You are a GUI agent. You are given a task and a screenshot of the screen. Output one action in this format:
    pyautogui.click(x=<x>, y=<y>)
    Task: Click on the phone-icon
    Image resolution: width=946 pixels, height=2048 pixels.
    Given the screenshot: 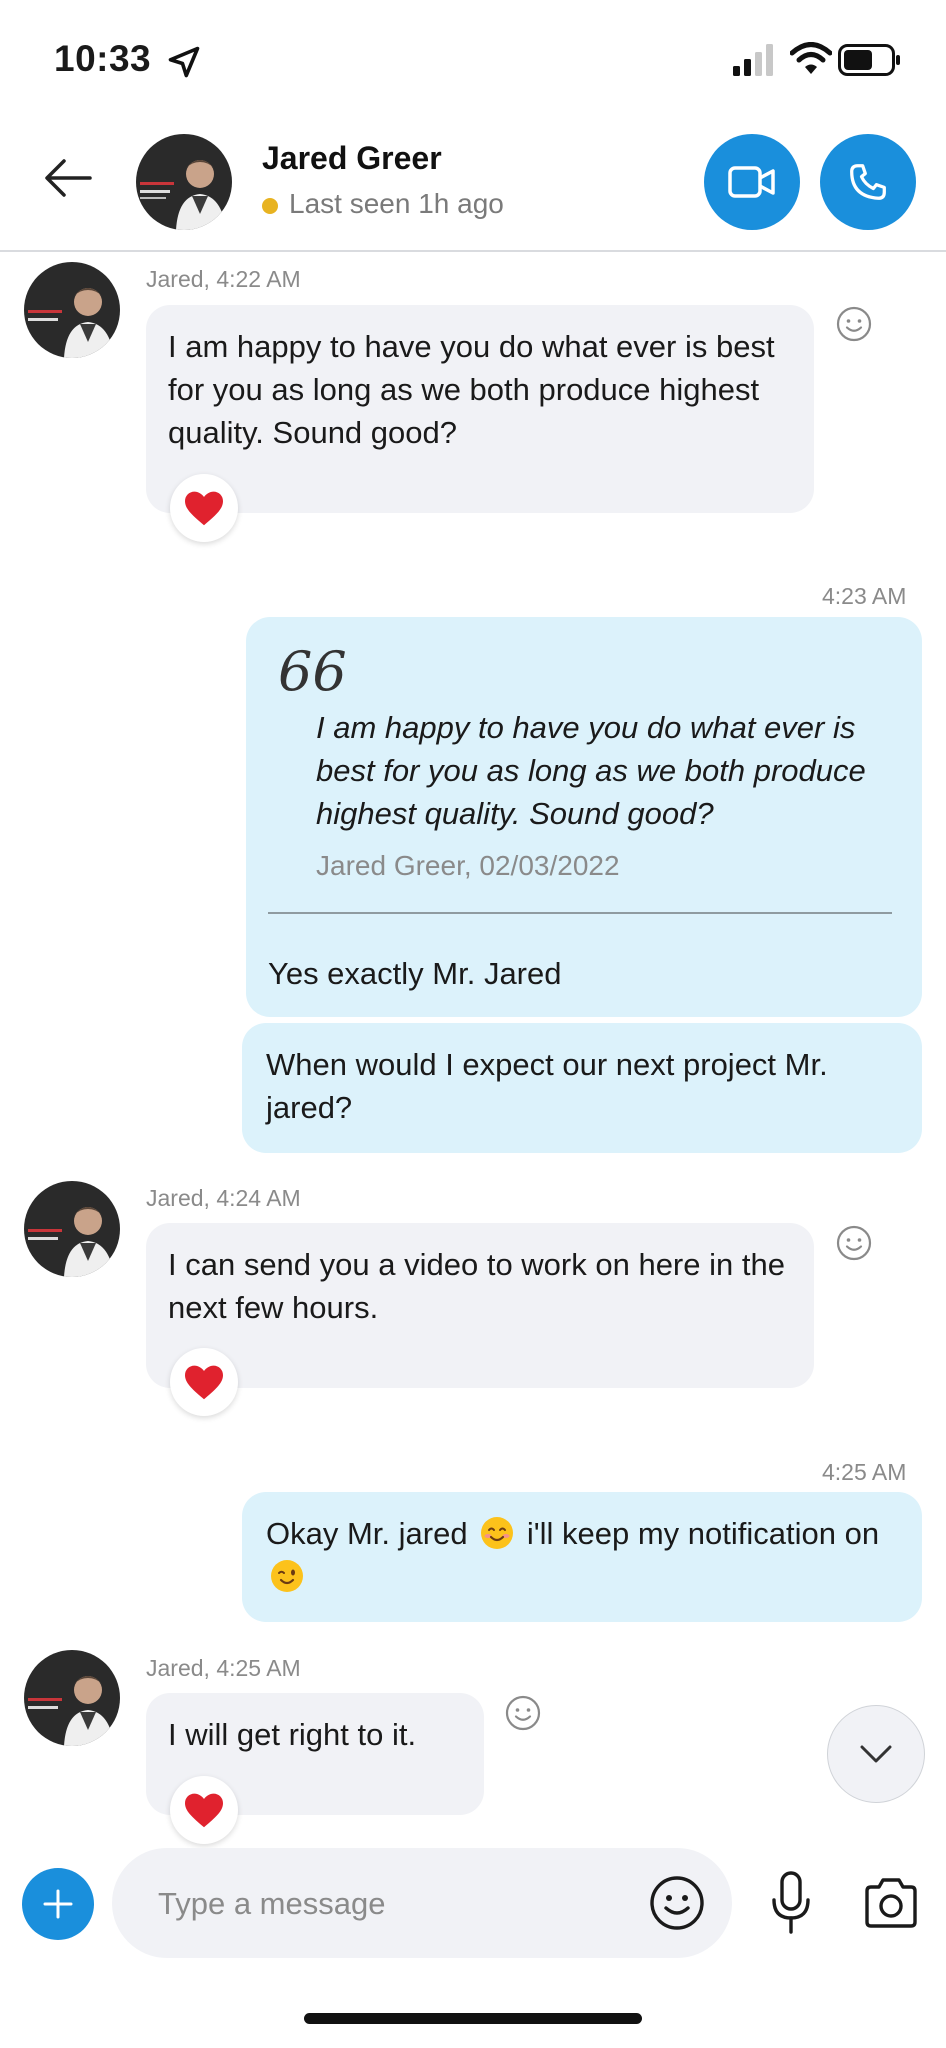 What is the action you would take?
    pyautogui.click(x=868, y=182)
    